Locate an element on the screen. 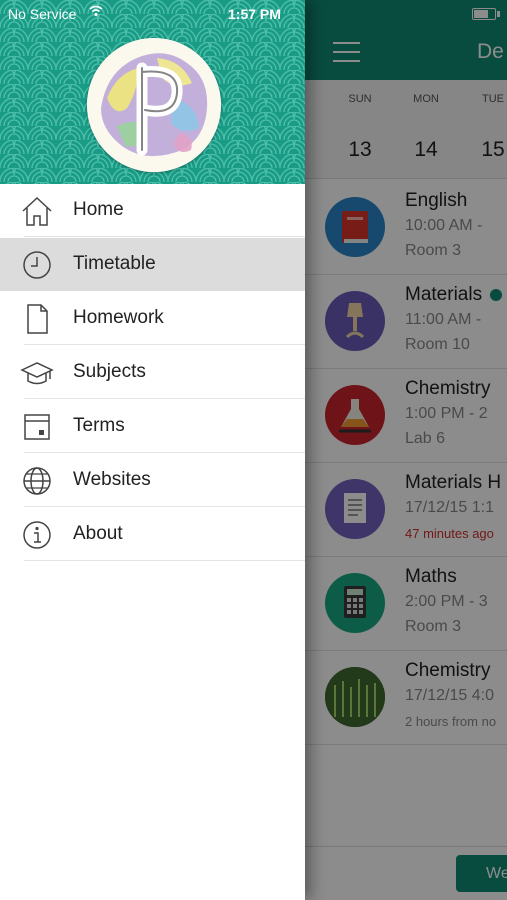 The width and height of the screenshot is (507, 900). lamp-icon is located at coordinates (355, 321).